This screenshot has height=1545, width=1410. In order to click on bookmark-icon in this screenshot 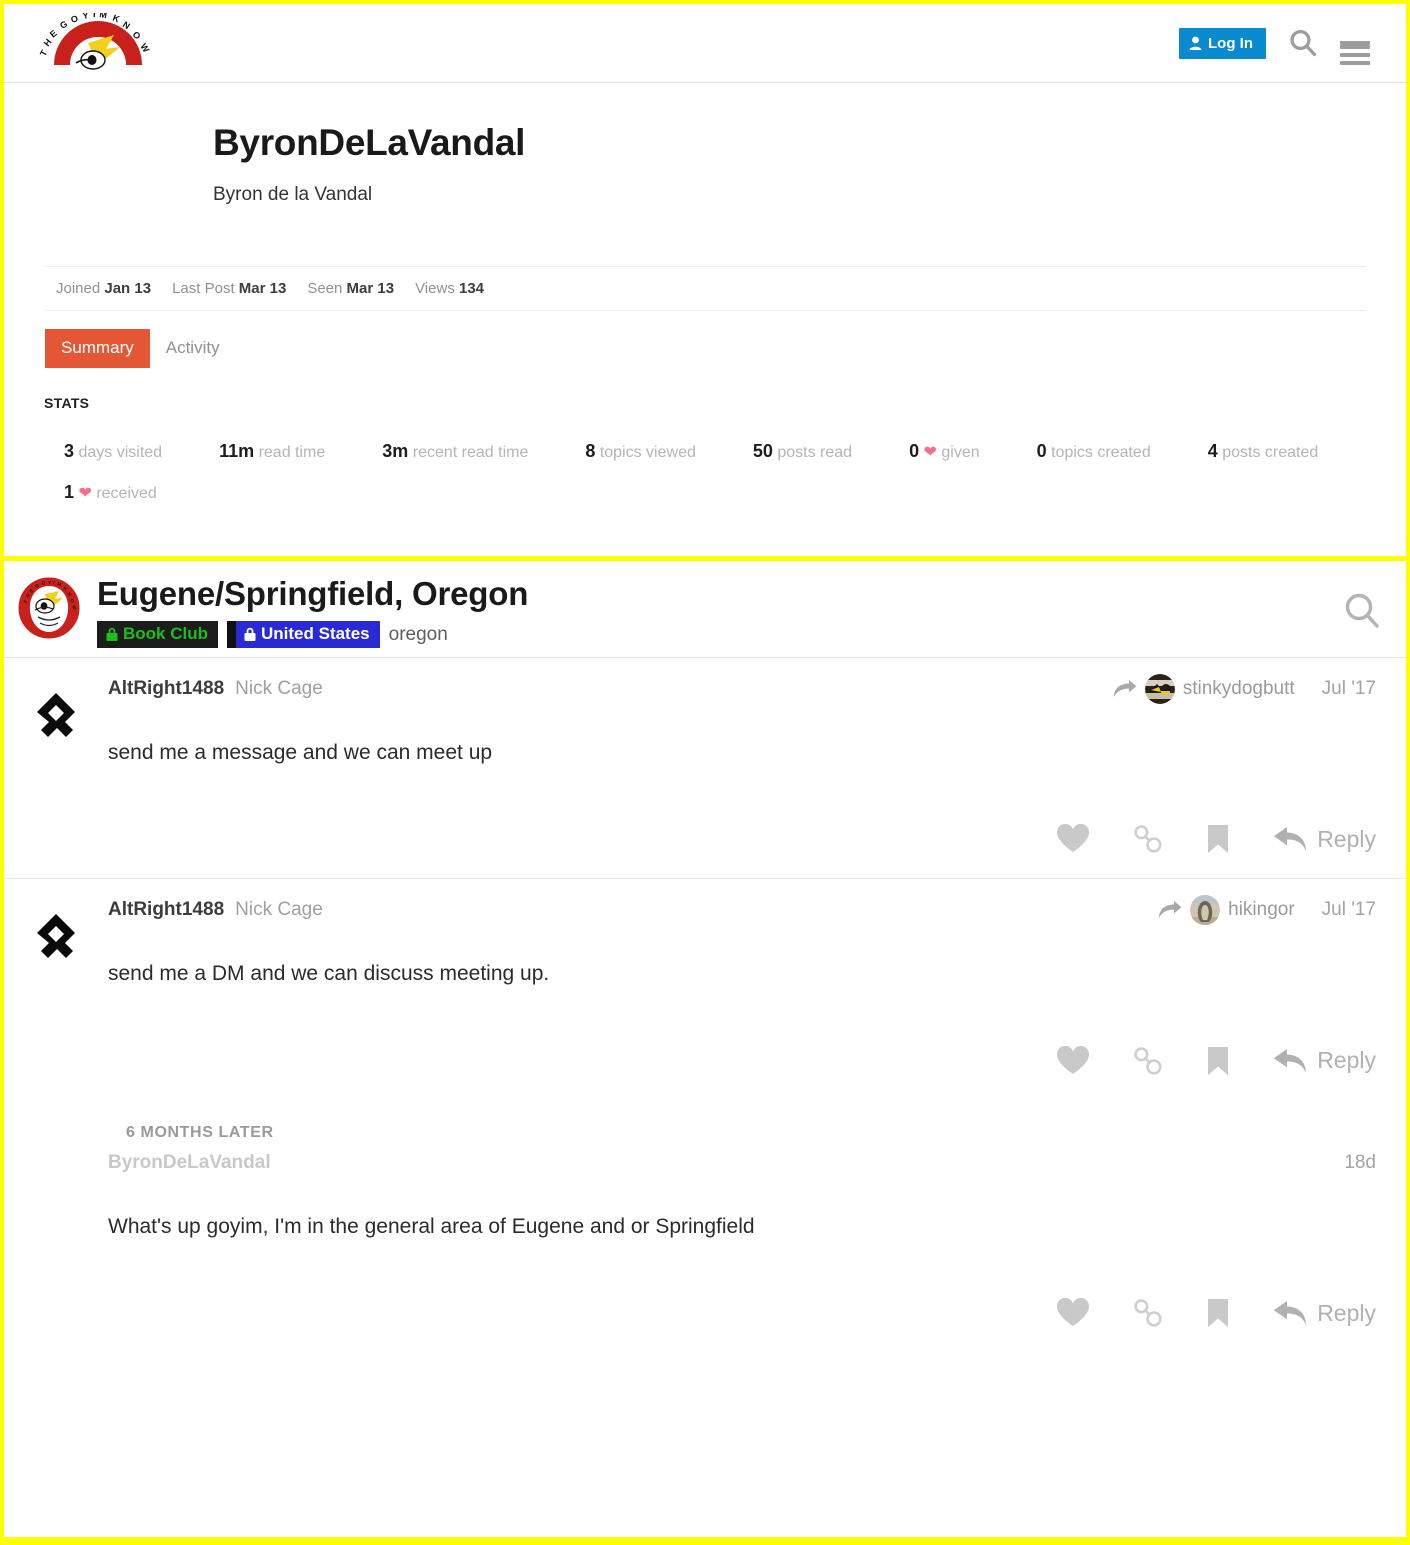, I will do `click(1218, 1313)`.